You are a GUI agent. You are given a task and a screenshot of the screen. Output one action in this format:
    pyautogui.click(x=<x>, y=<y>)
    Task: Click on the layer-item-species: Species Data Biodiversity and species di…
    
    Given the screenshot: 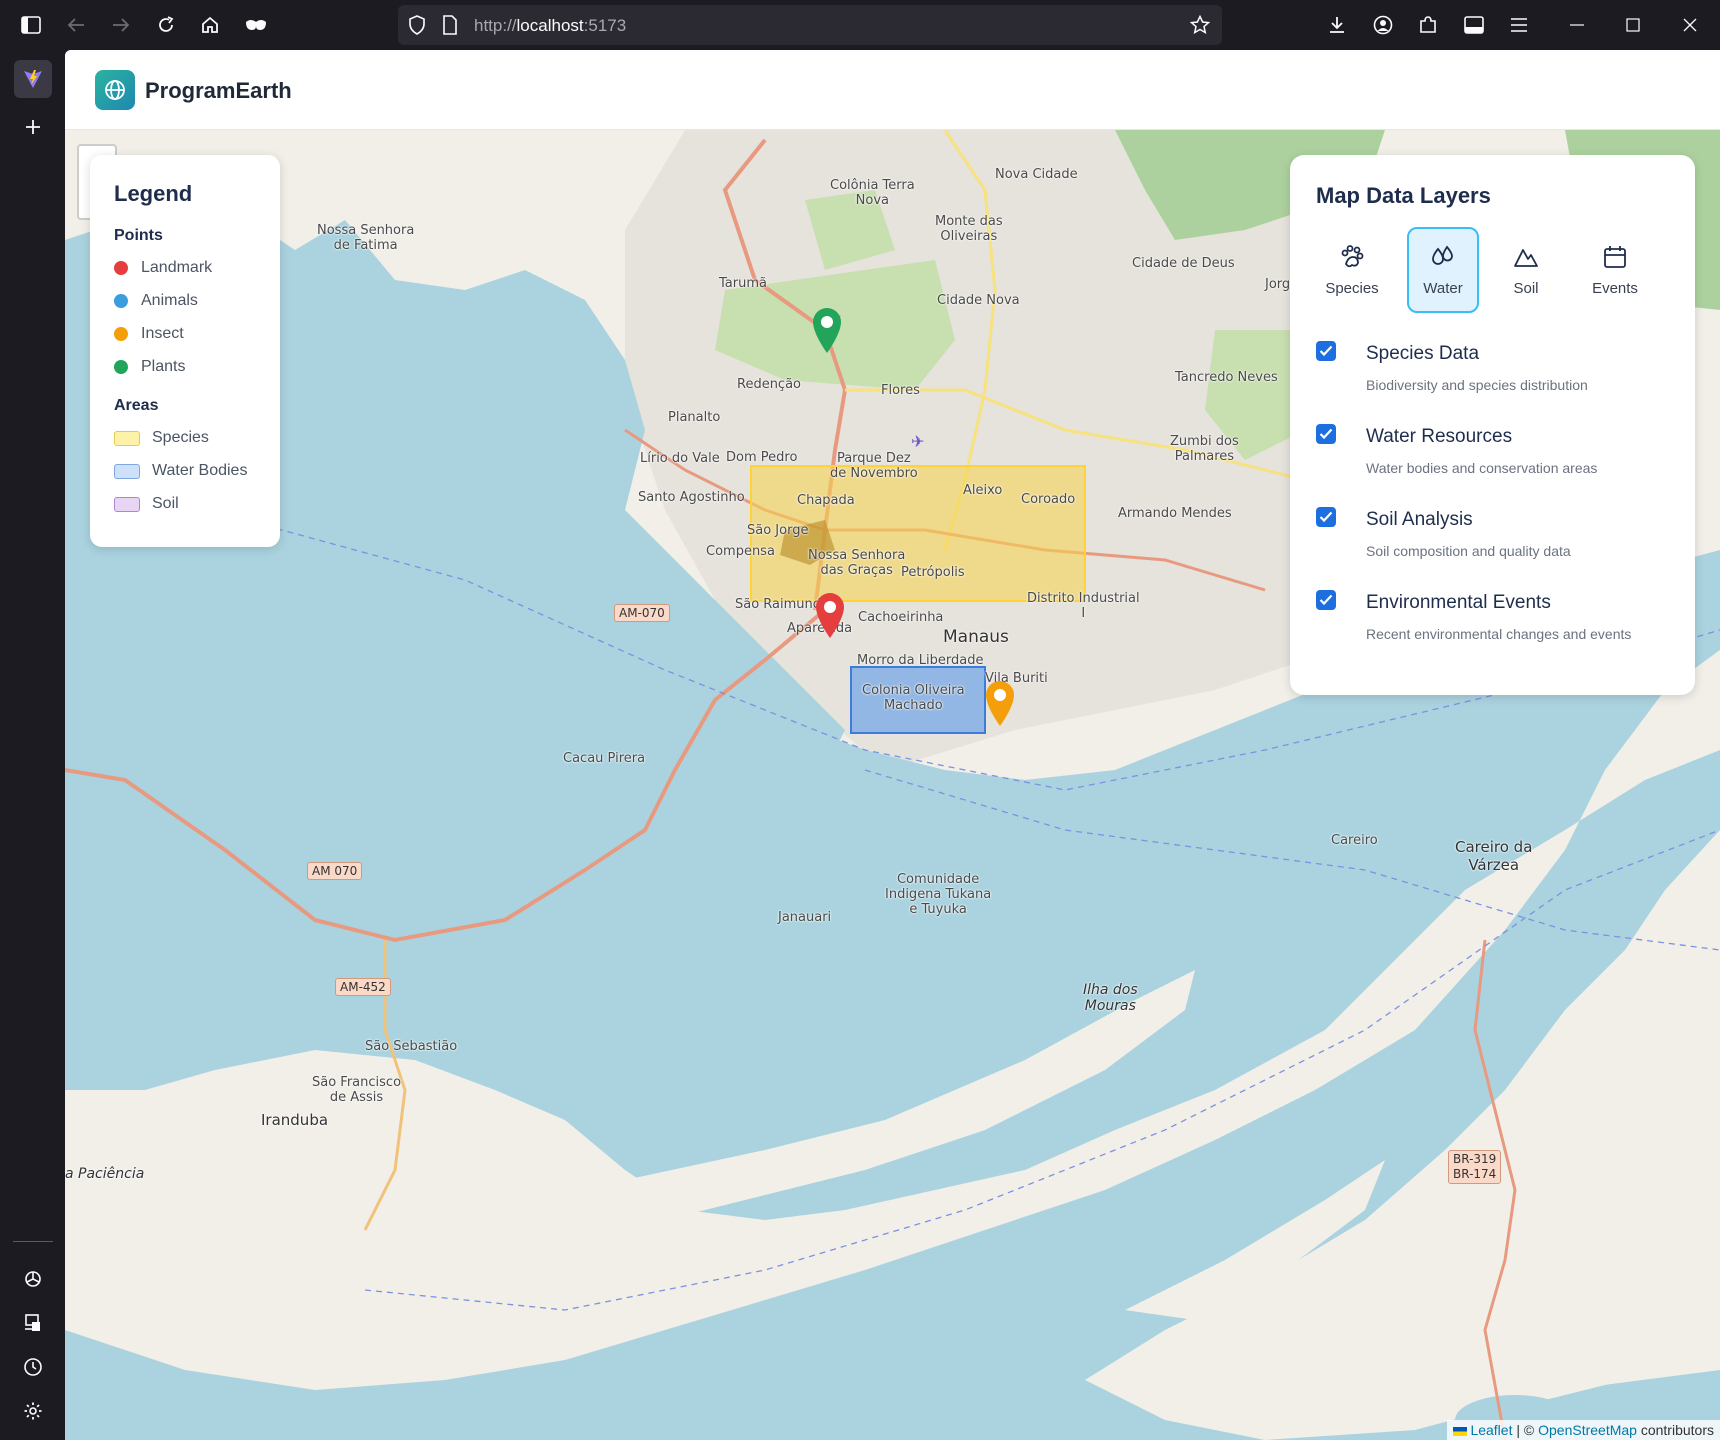 What is the action you would take?
    pyautogui.click(x=1496, y=372)
    